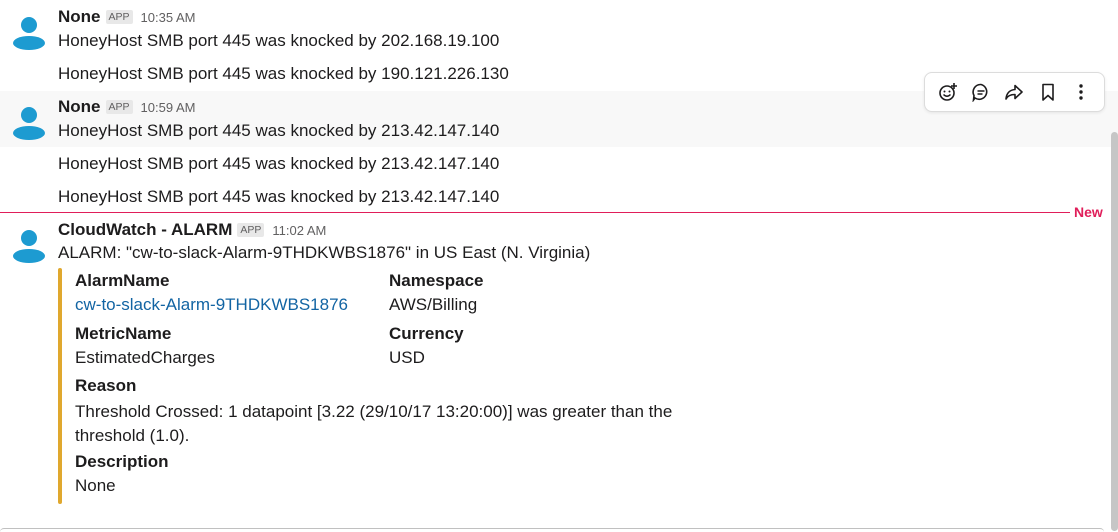 The image size is (1118, 532). I want to click on more-actions-button, so click(1081, 92).